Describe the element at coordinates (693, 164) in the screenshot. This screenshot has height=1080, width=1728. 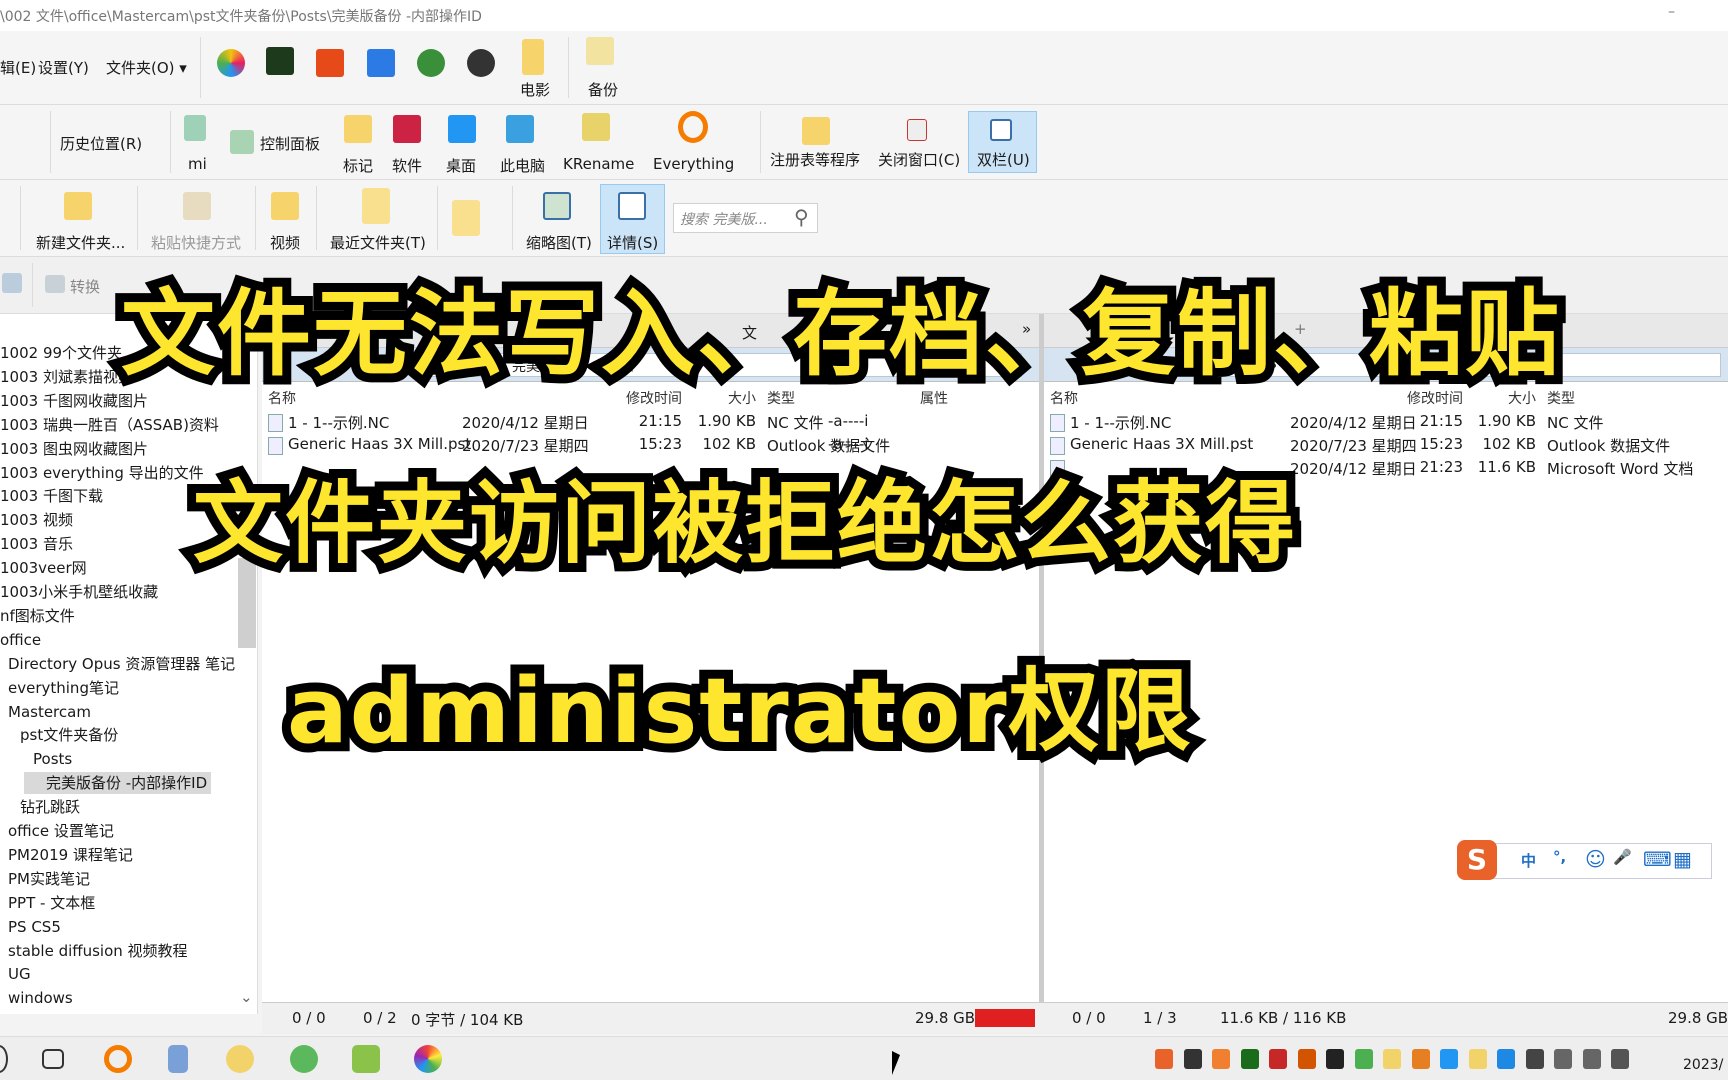
I see `everything-button: Everything` at that location.